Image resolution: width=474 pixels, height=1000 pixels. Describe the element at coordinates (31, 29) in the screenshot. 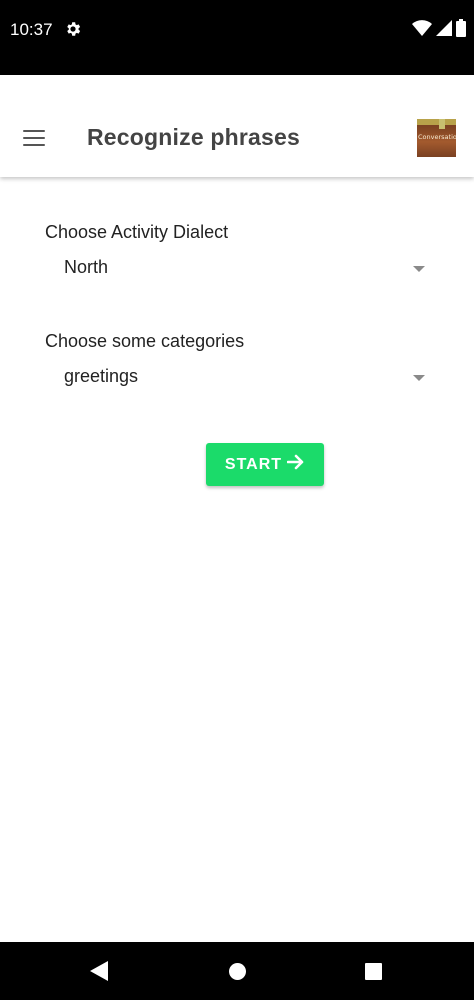

I see `status-time: 10:37` at that location.